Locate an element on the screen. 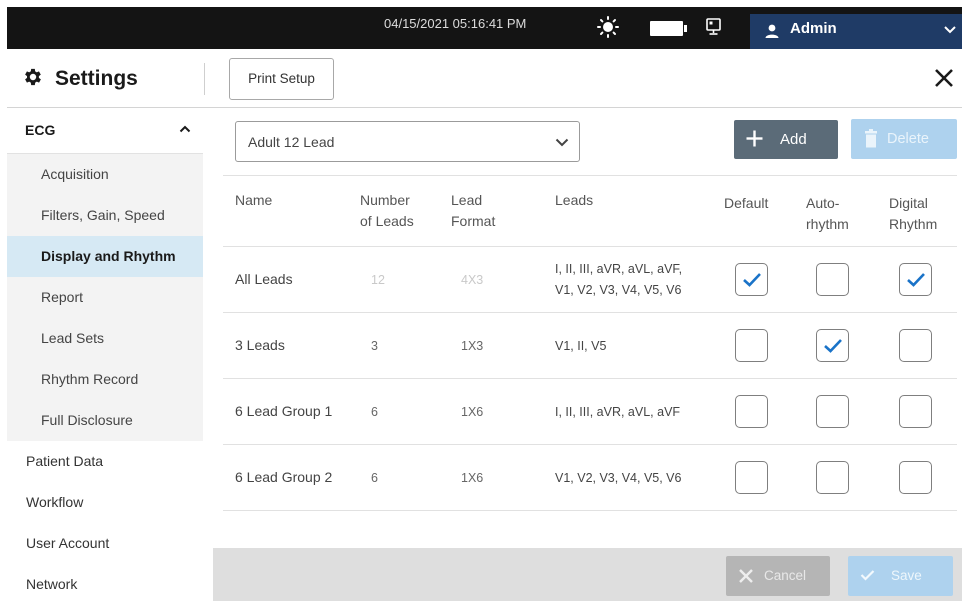  row-leads: I, II, III, aVR, aVL, aVF is located at coordinates (618, 412).